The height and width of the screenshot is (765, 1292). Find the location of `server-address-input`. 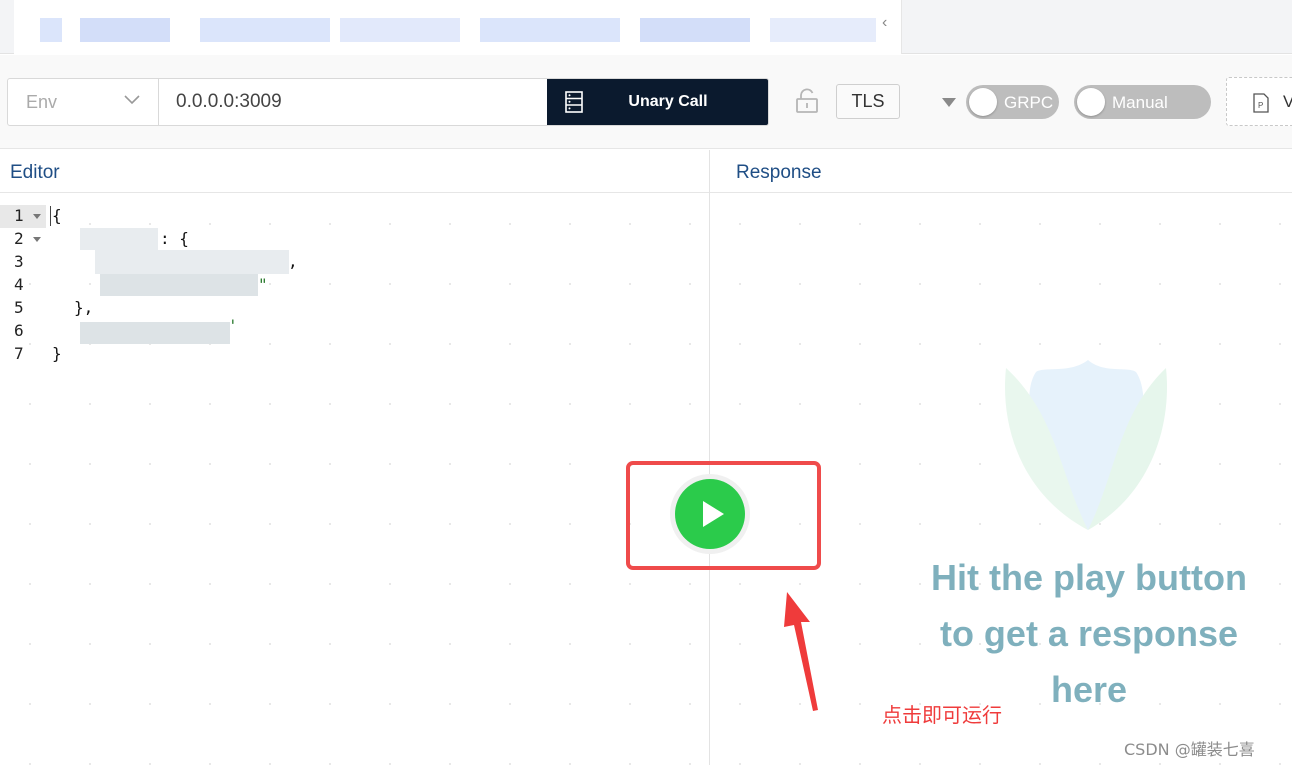

server-address-input is located at coordinates (353, 102).